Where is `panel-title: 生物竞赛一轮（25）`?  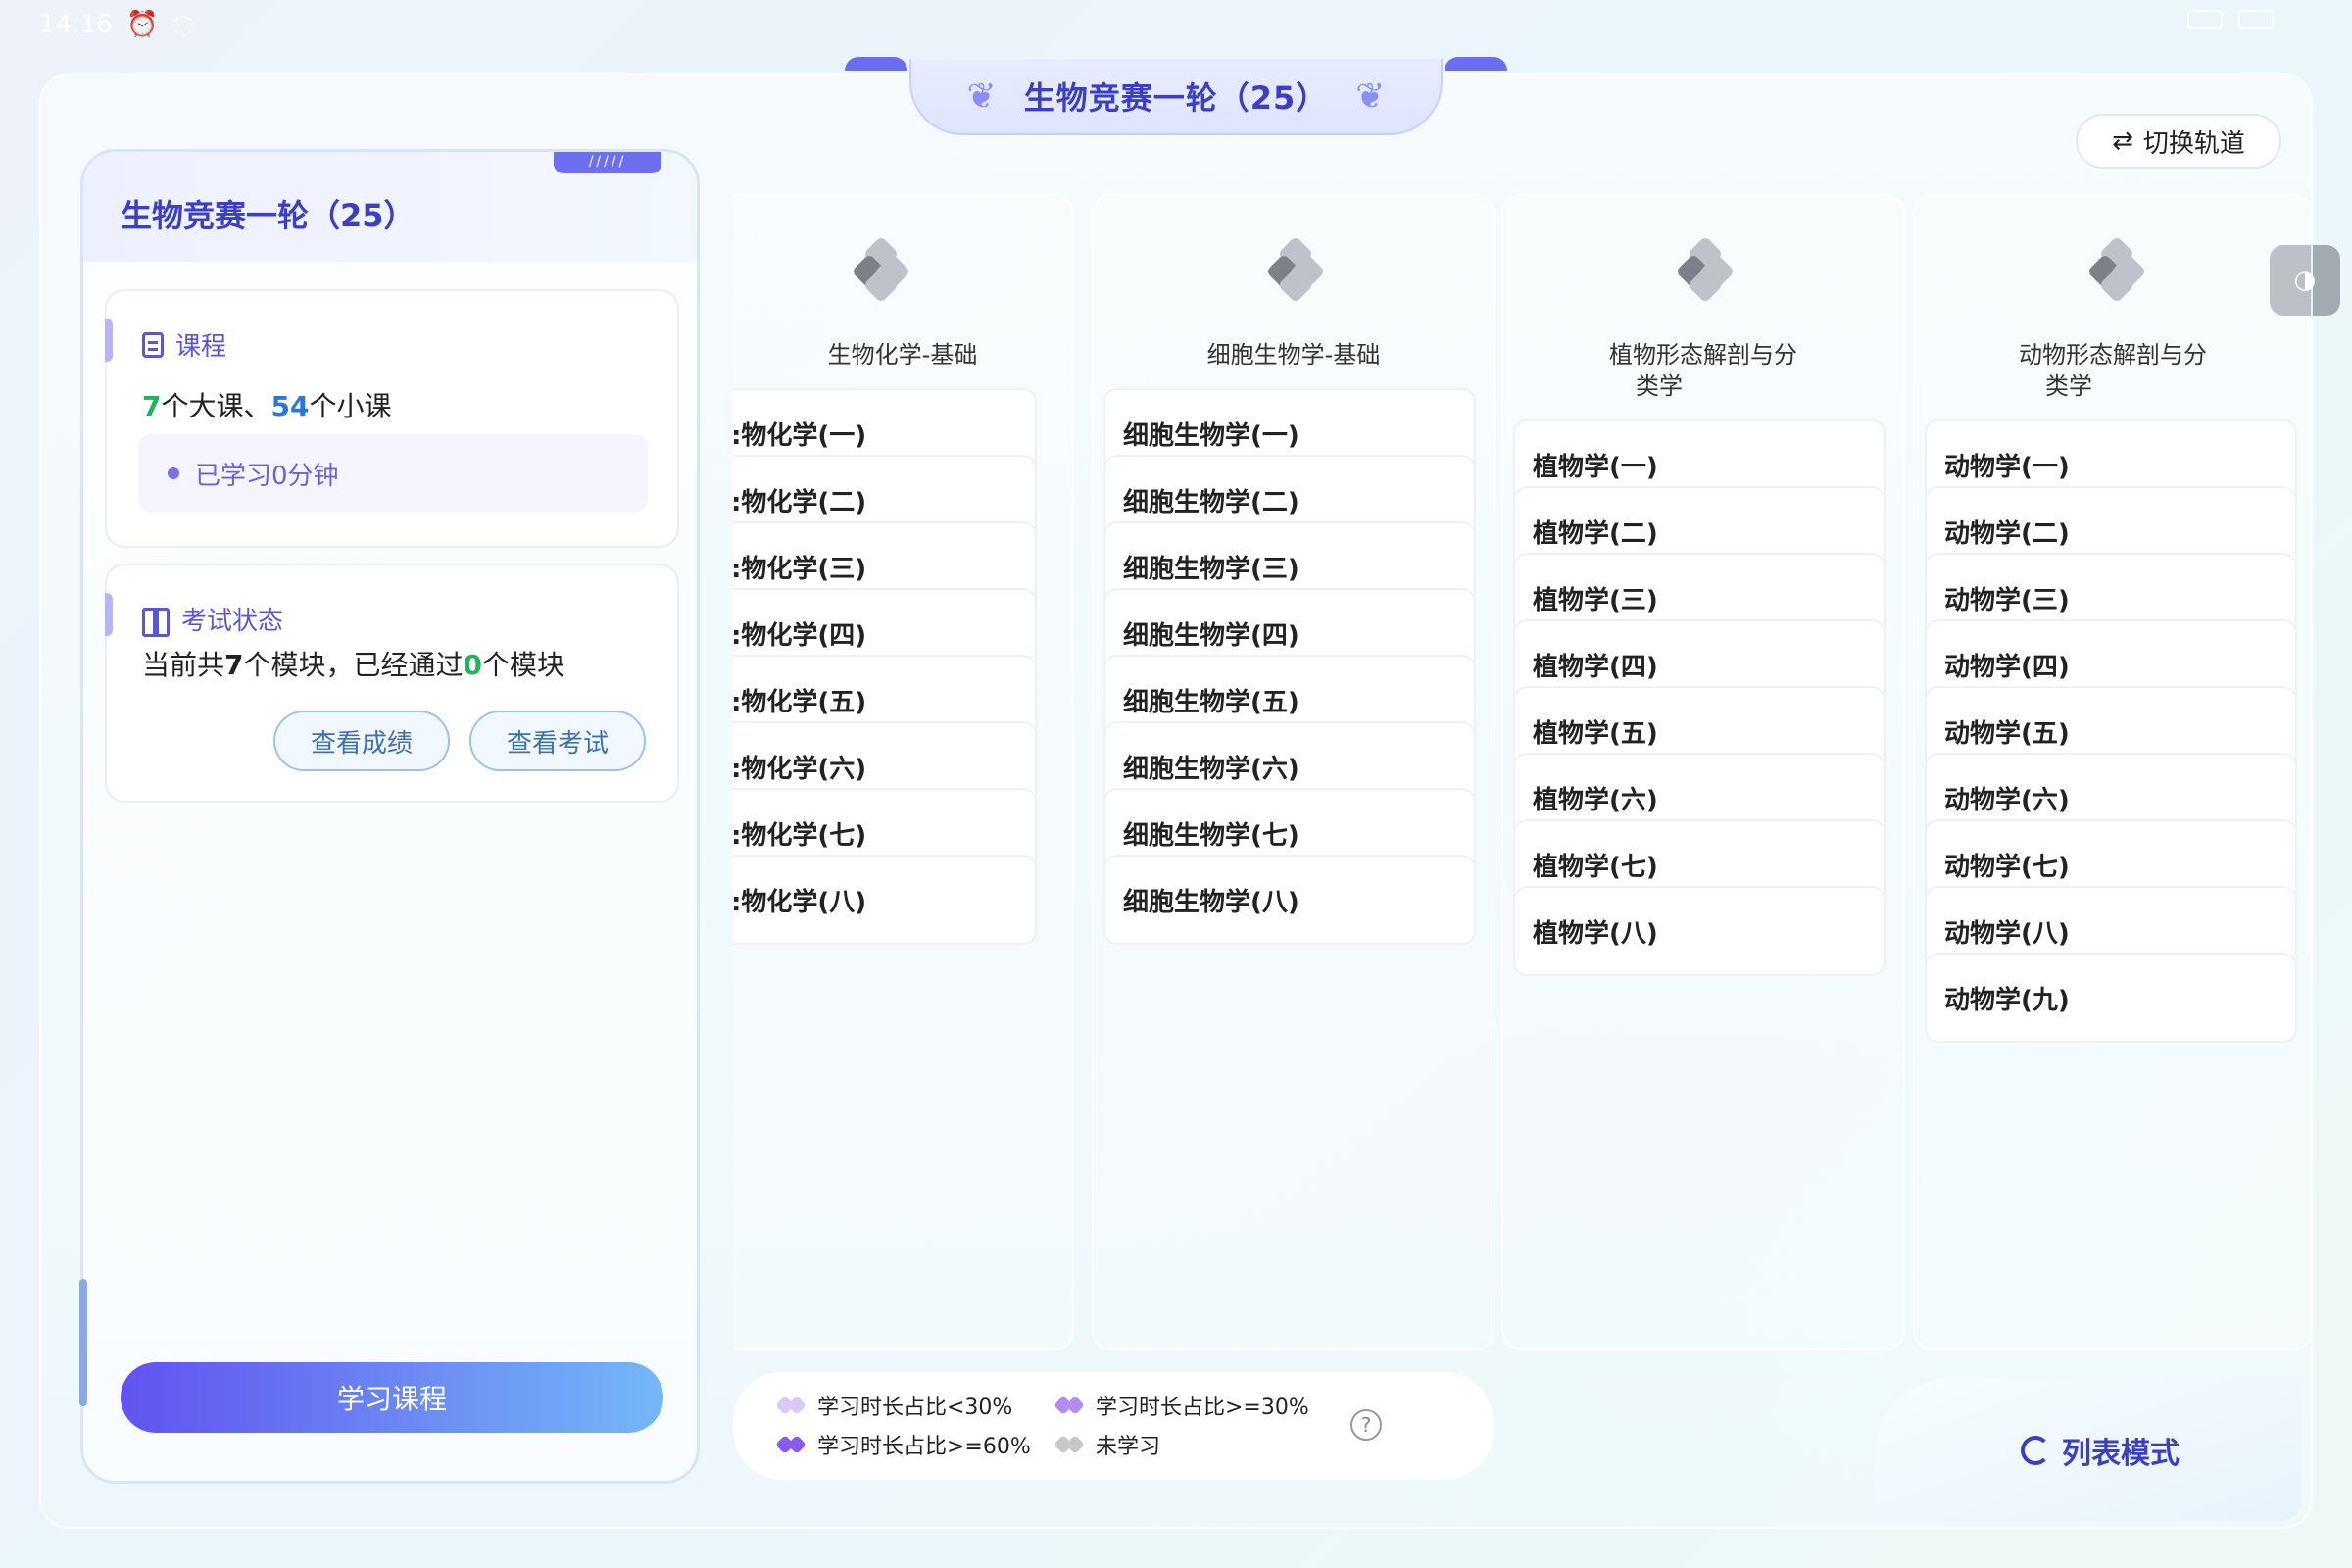
panel-title: 生物竞赛一轮（25） is located at coordinates (268, 215).